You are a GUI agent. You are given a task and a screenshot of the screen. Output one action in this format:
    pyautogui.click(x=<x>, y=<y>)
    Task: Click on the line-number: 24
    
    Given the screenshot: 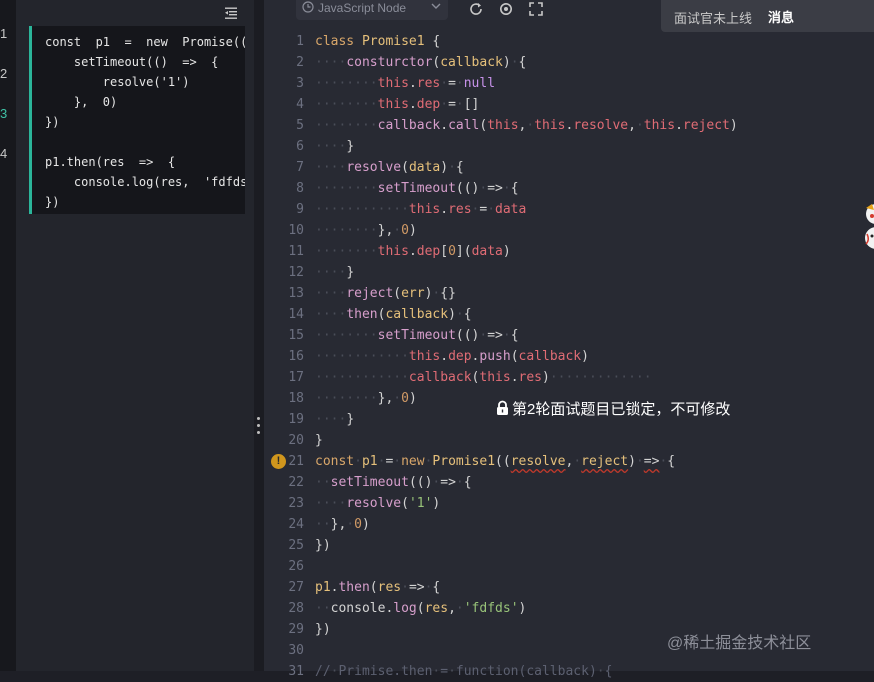 What is the action you would take?
    pyautogui.click(x=296, y=524)
    